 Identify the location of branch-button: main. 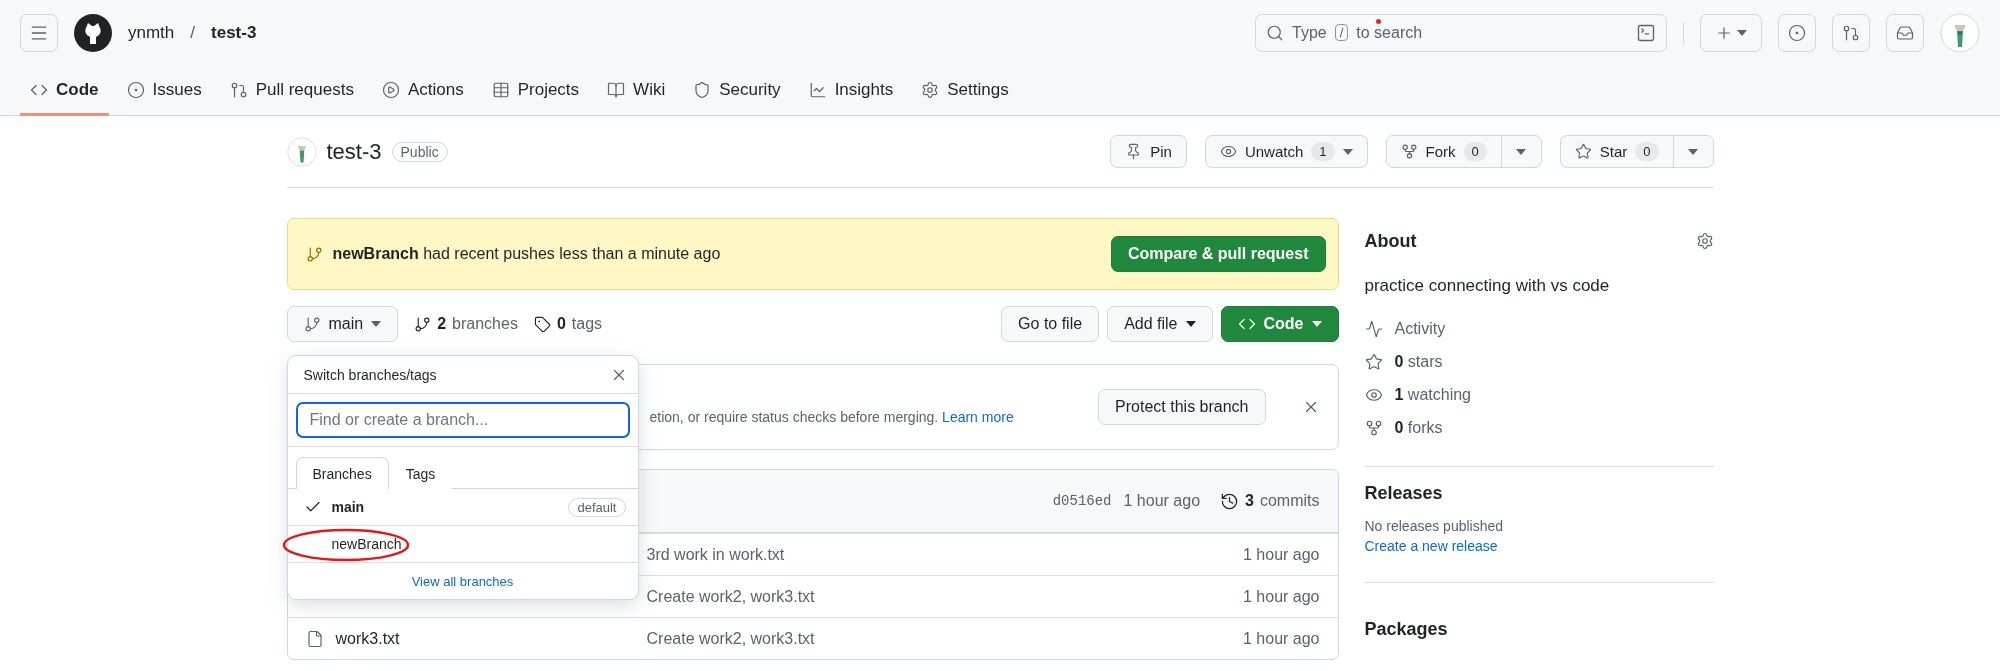
(342, 324).